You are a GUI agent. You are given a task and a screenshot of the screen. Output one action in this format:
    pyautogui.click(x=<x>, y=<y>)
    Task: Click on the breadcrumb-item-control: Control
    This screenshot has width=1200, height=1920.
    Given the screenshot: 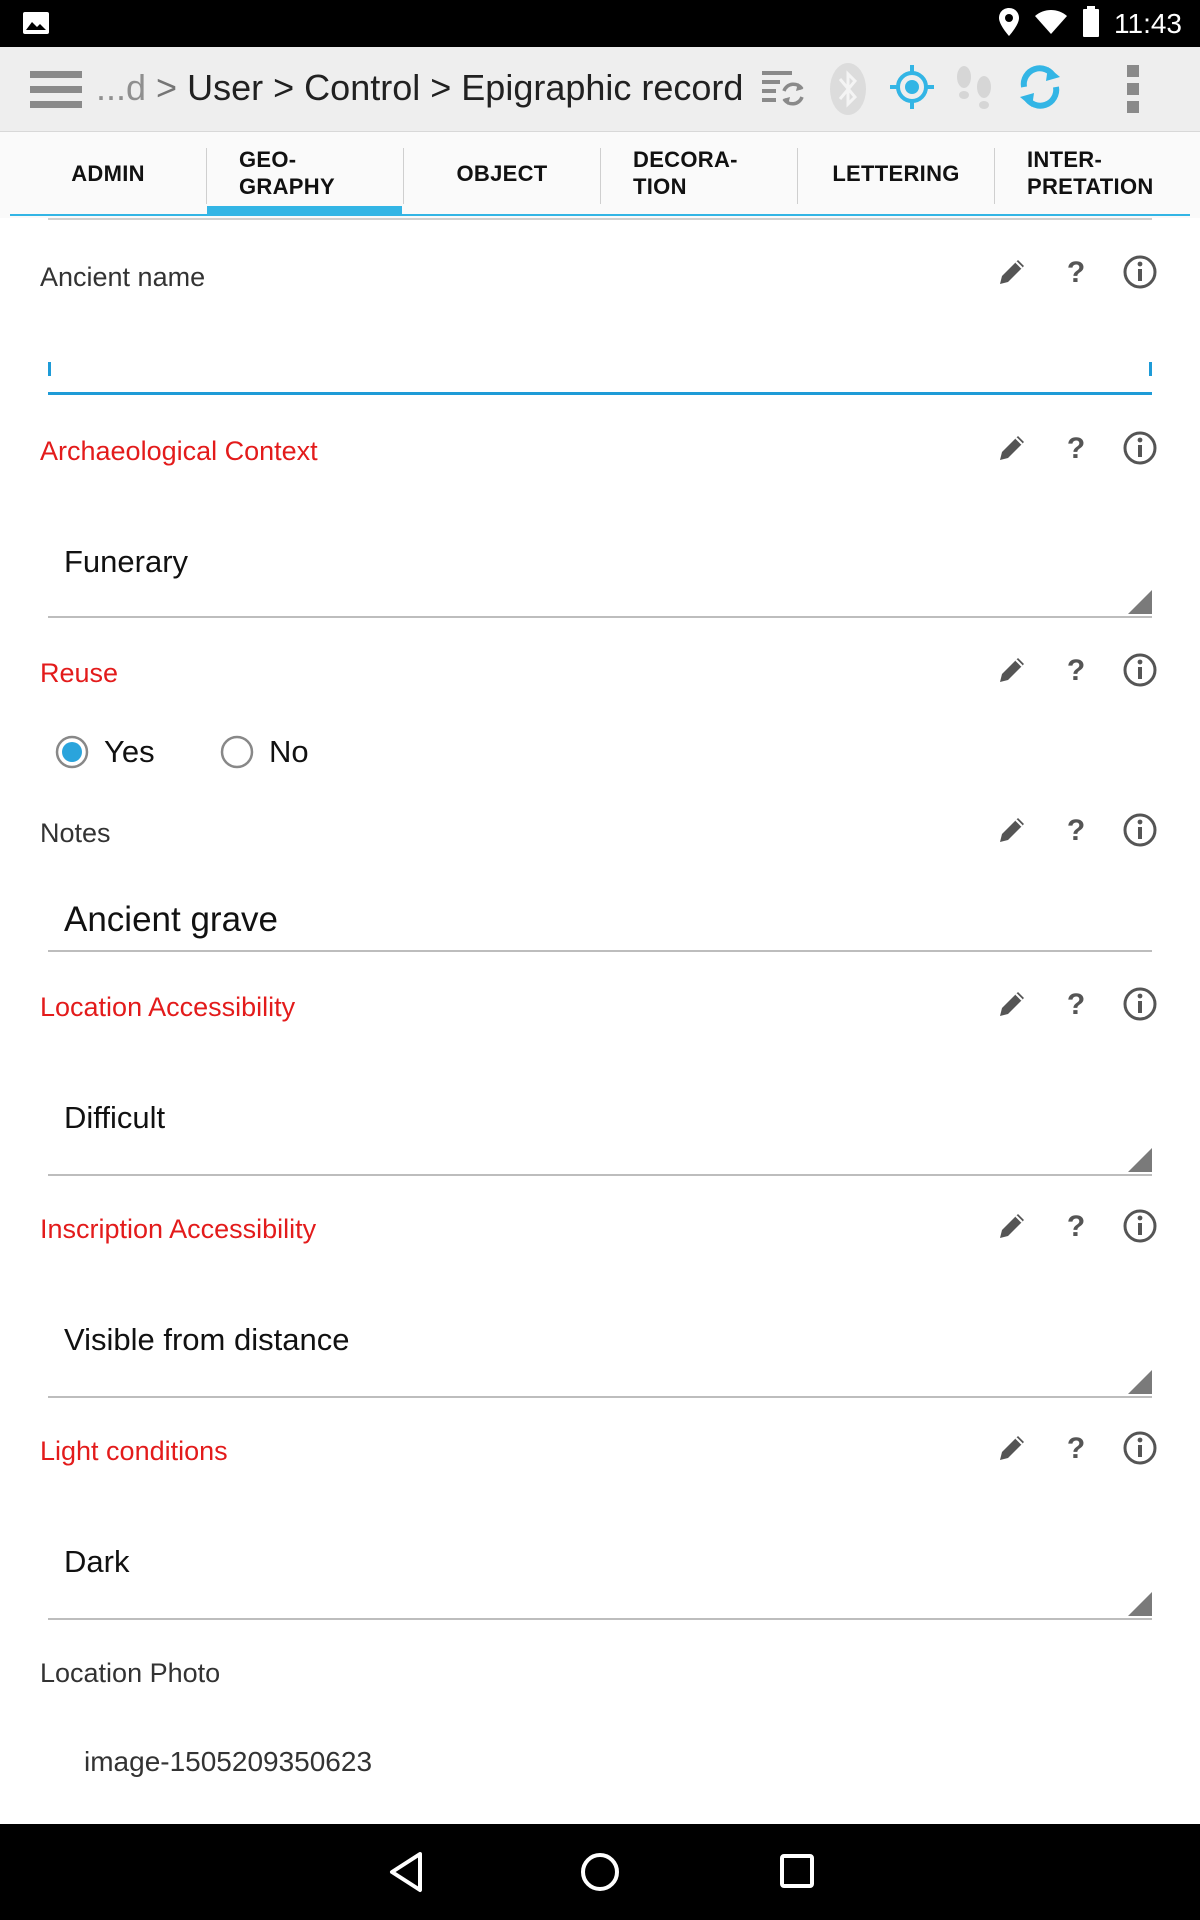 What is the action you would take?
    pyautogui.click(x=362, y=87)
    